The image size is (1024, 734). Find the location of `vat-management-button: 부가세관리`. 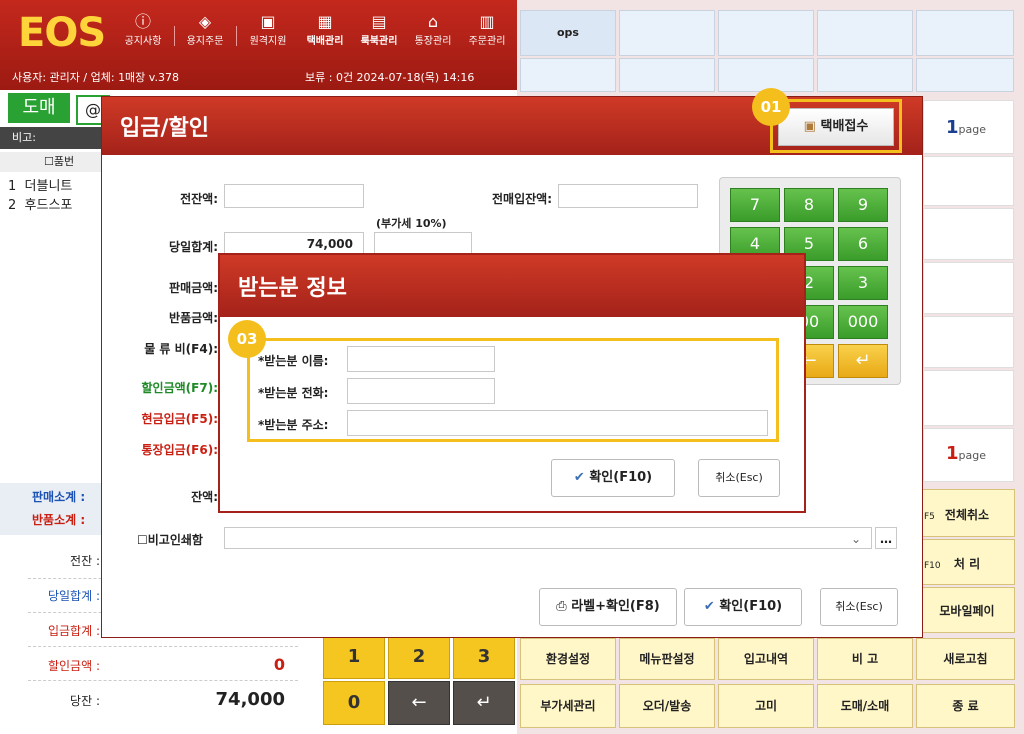

vat-management-button: 부가세관리 is located at coordinates (568, 706).